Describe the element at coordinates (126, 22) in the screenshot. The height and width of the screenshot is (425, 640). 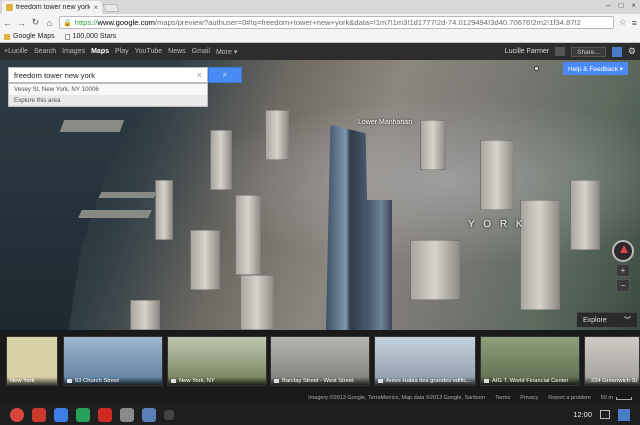
I see `url-host: www.google.com` at that location.